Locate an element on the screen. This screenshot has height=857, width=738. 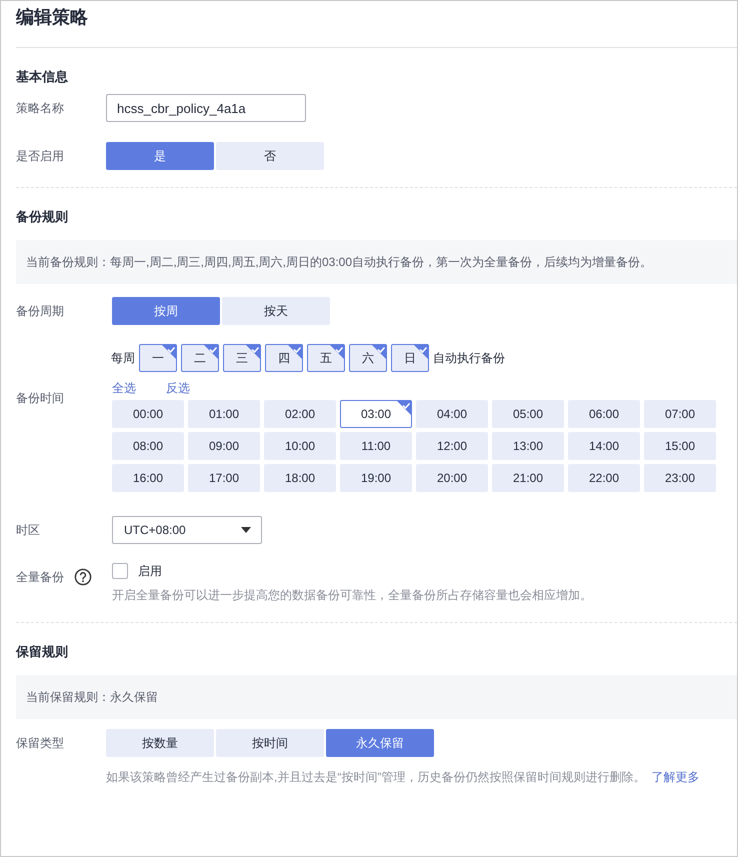
time-slot: 03:00 is located at coordinates (376, 414).